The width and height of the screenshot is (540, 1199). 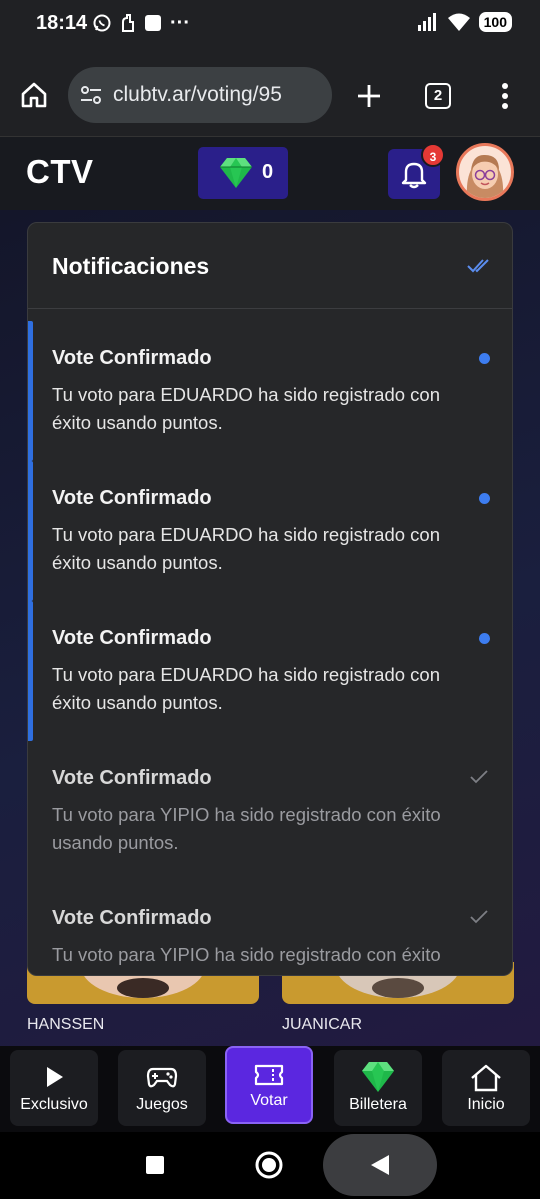 What do you see at coordinates (60, 172) in the screenshot?
I see `app-logo: CTV` at bounding box center [60, 172].